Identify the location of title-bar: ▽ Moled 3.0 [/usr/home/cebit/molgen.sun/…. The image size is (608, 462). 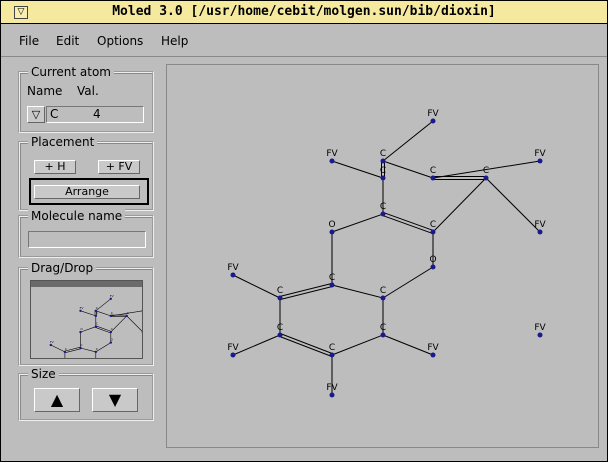
(304, 12).